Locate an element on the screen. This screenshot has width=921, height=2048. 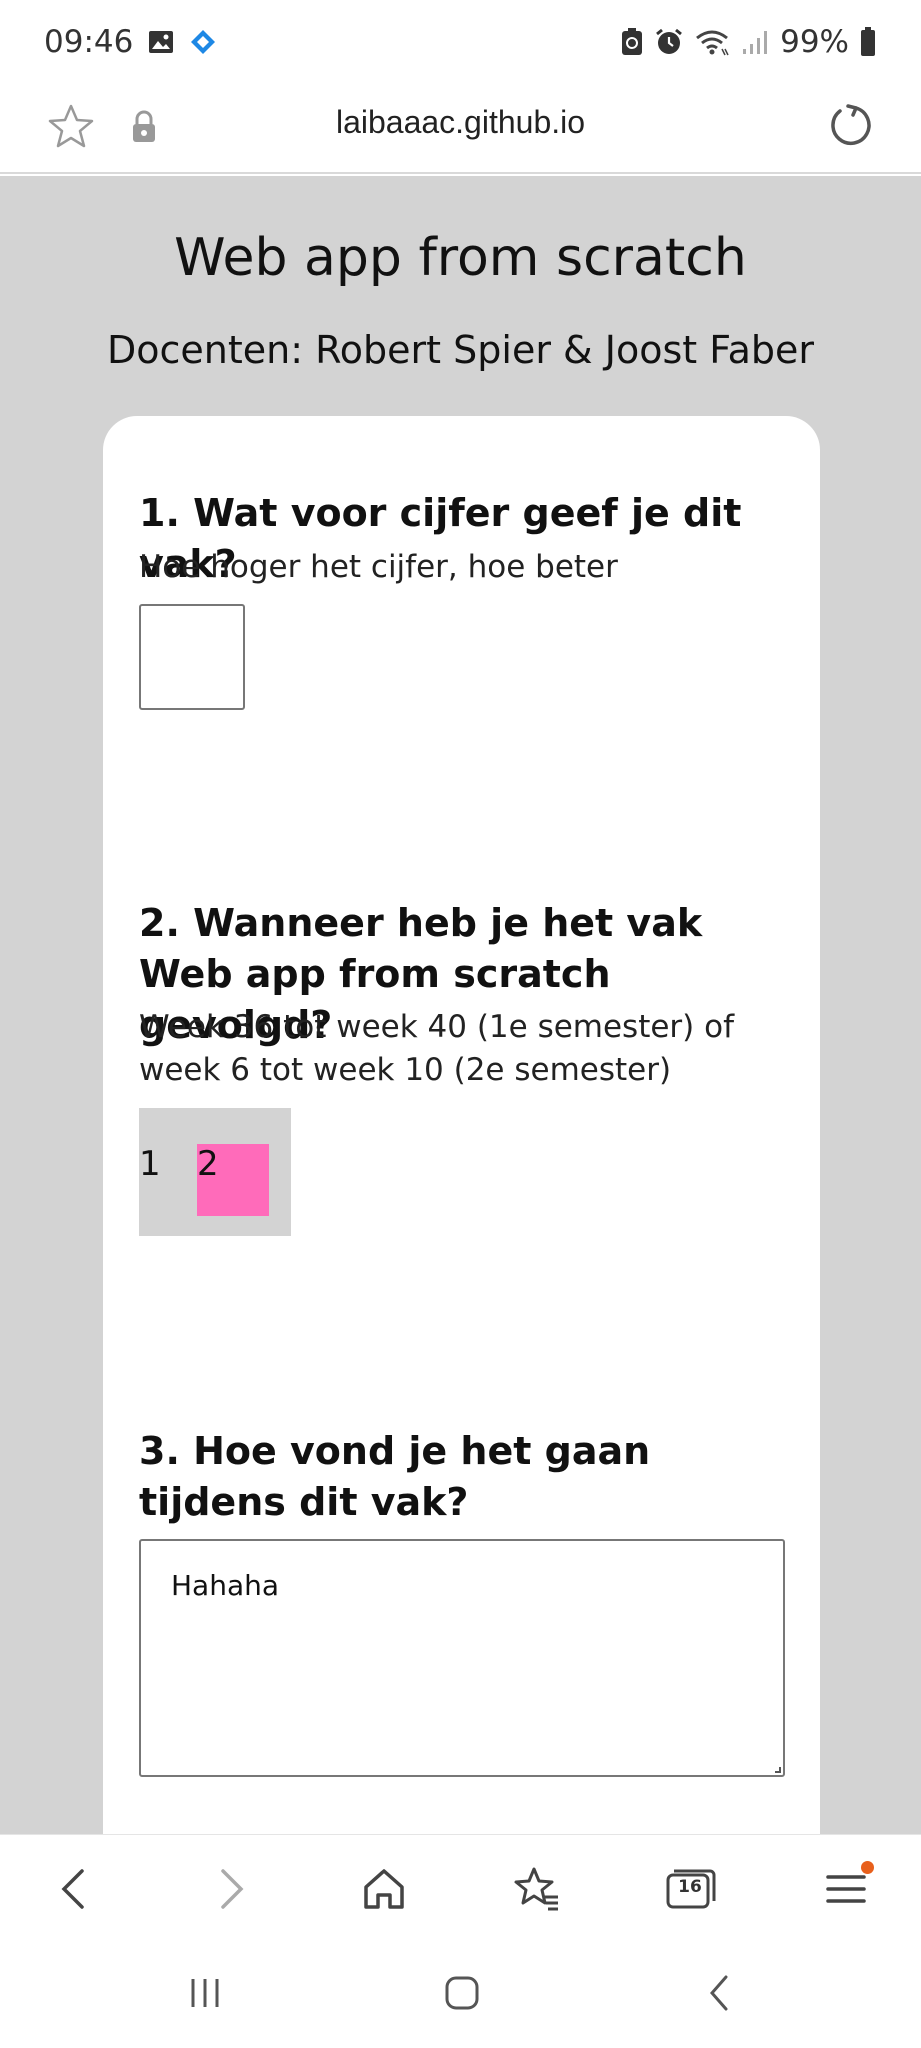
home-button-icon is located at coordinates (462, 1993).